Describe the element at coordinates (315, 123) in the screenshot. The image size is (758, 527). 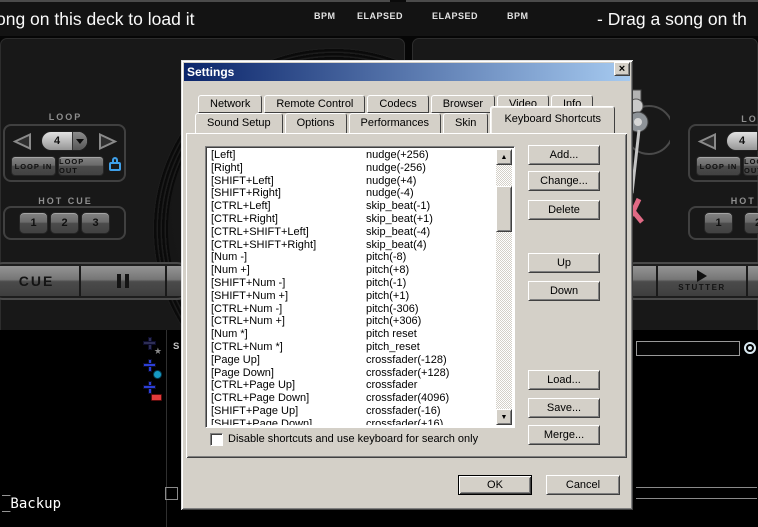
I see `tab-options: Options` at that location.